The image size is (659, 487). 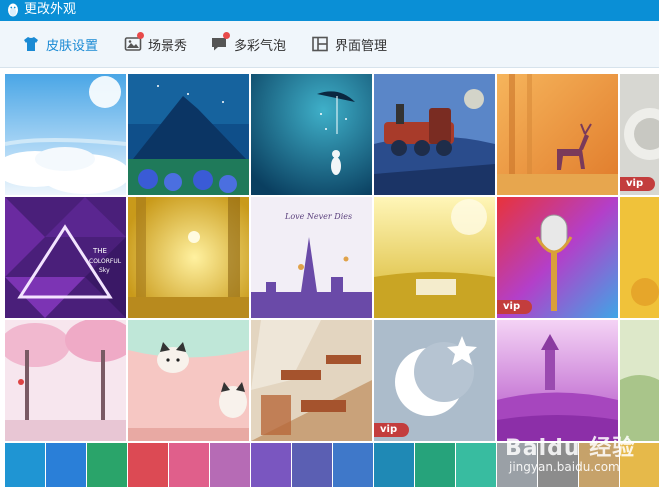 I want to click on tab-scene-show: 场景秀, so click(x=155, y=44).